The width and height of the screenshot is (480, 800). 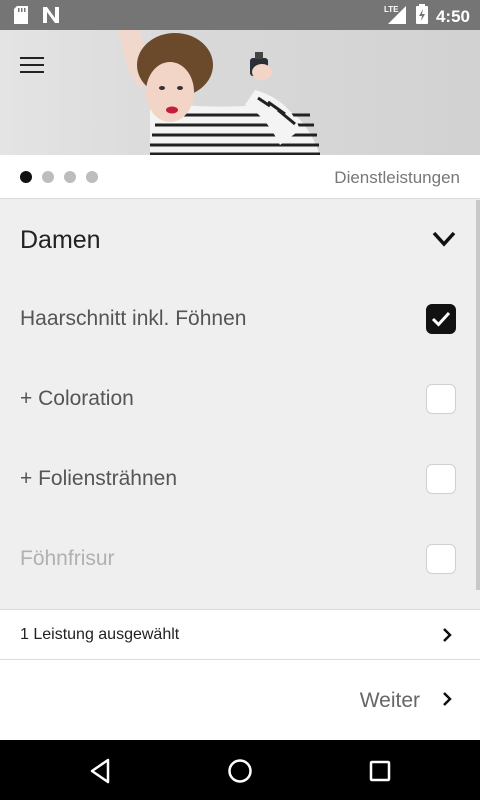 I want to click on service-item-folienstraehnen: + Foliensträhnen, so click(x=238, y=480).